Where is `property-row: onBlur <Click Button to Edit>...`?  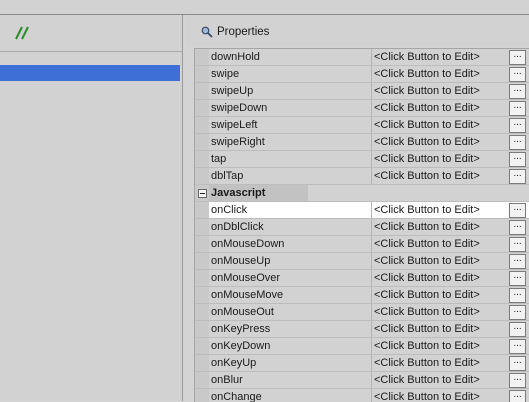
property-row: onBlur <Click Button to Edit>... is located at coordinates (362, 380).